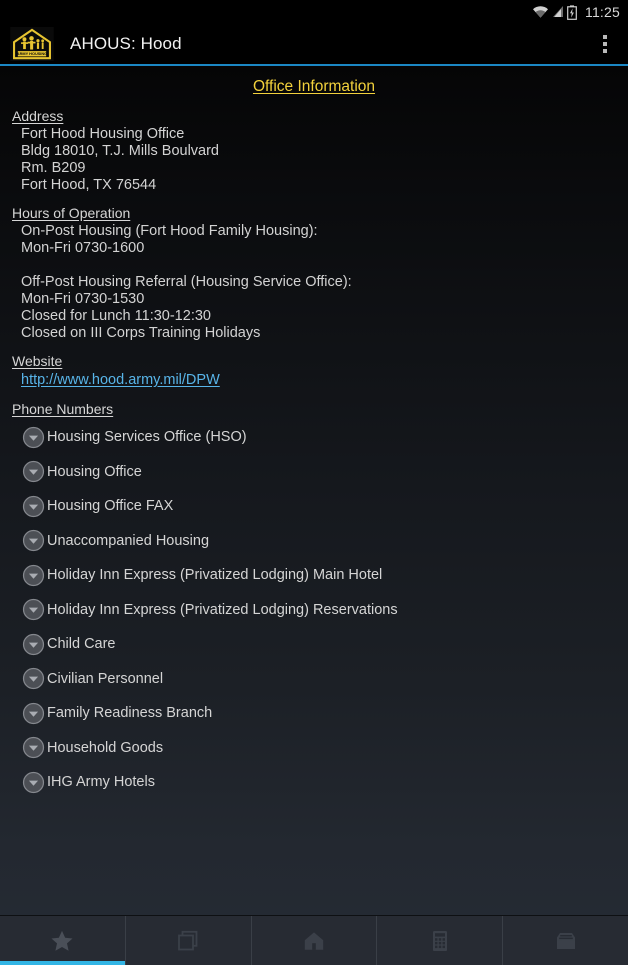 Image resolution: width=628 pixels, height=965 pixels. What do you see at coordinates (120, 151) in the screenshot?
I see `address-line: Bldg 18010, T.J. Mills Boulvard` at bounding box center [120, 151].